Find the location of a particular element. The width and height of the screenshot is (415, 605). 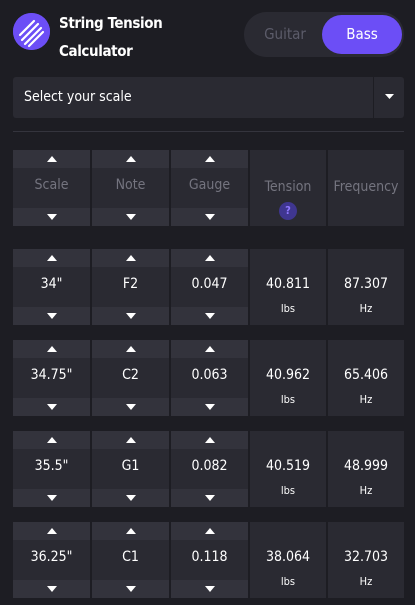

note-stepper: G1 is located at coordinates (130, 469).